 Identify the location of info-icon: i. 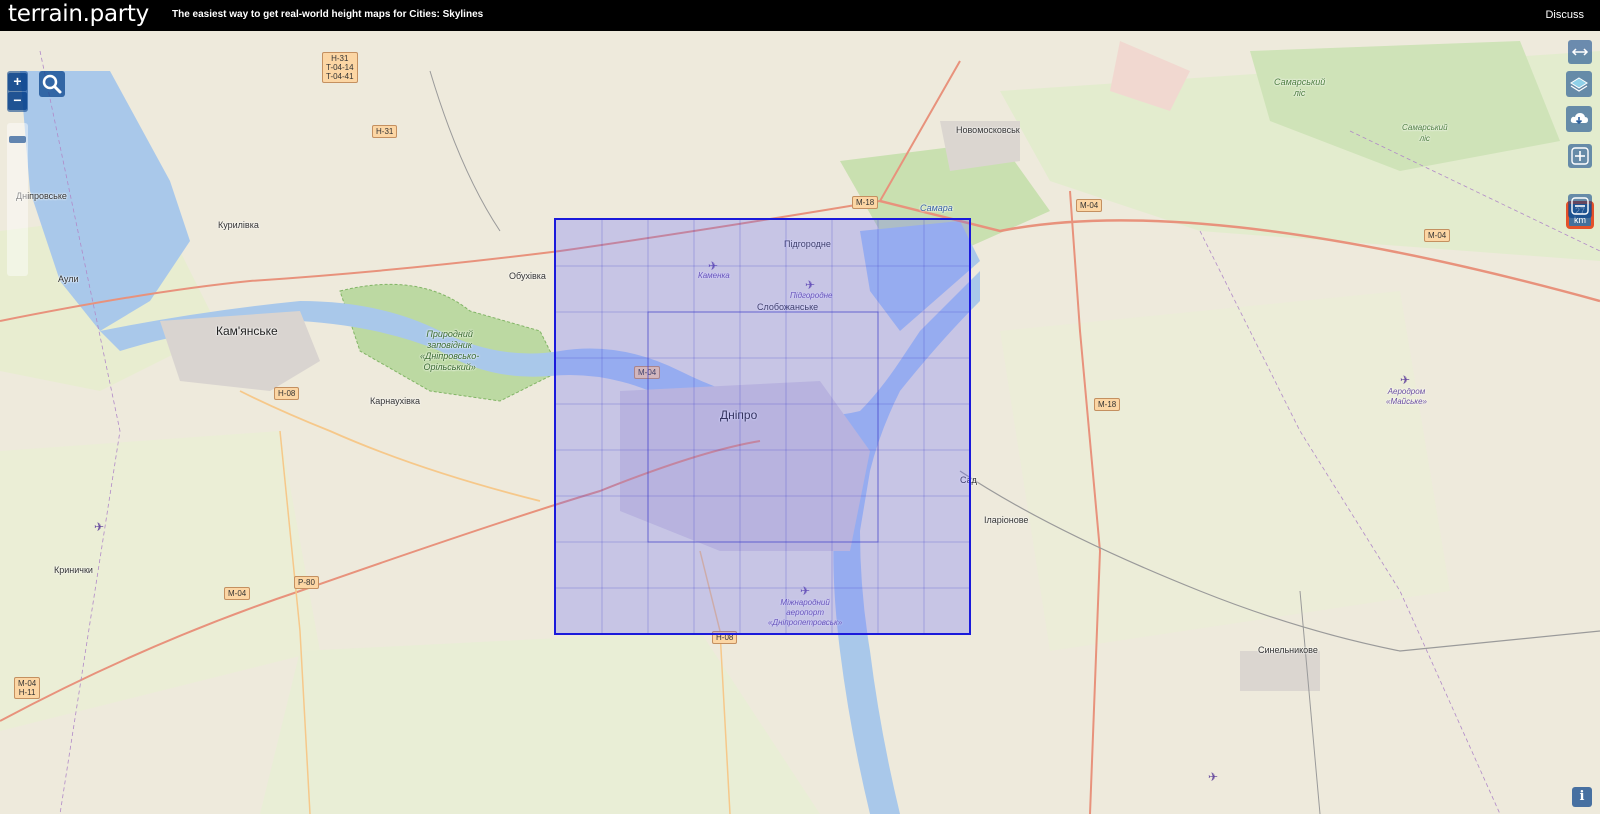
(1582, 796).